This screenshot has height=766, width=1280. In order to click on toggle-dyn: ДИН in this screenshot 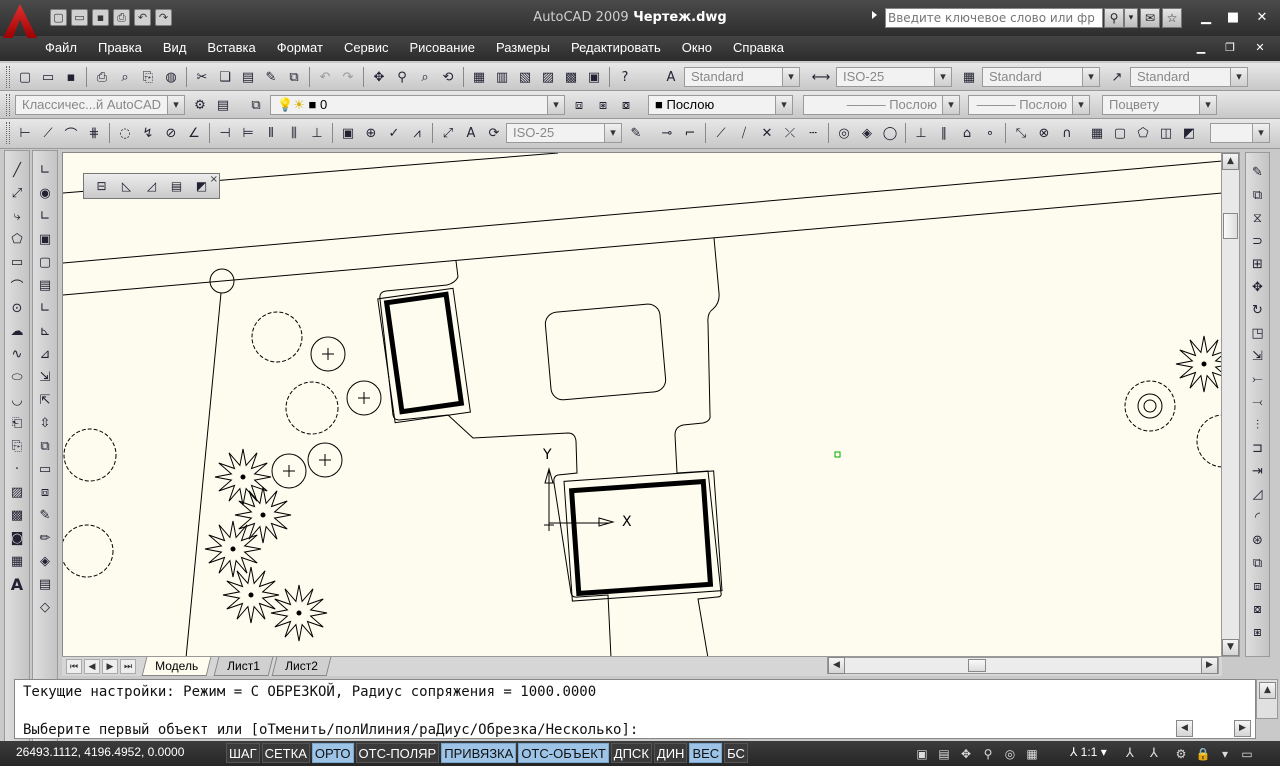, I will do `click(670, 753)`.